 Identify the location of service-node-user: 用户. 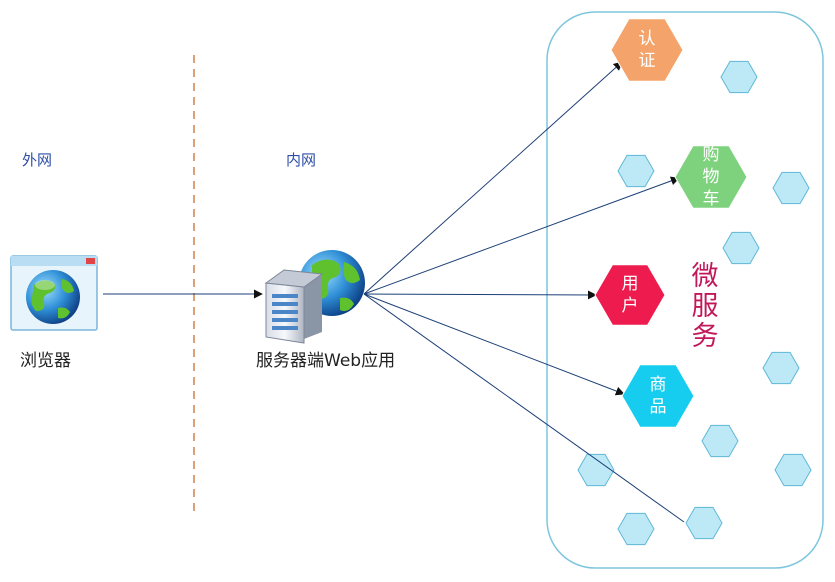
(630, 295).